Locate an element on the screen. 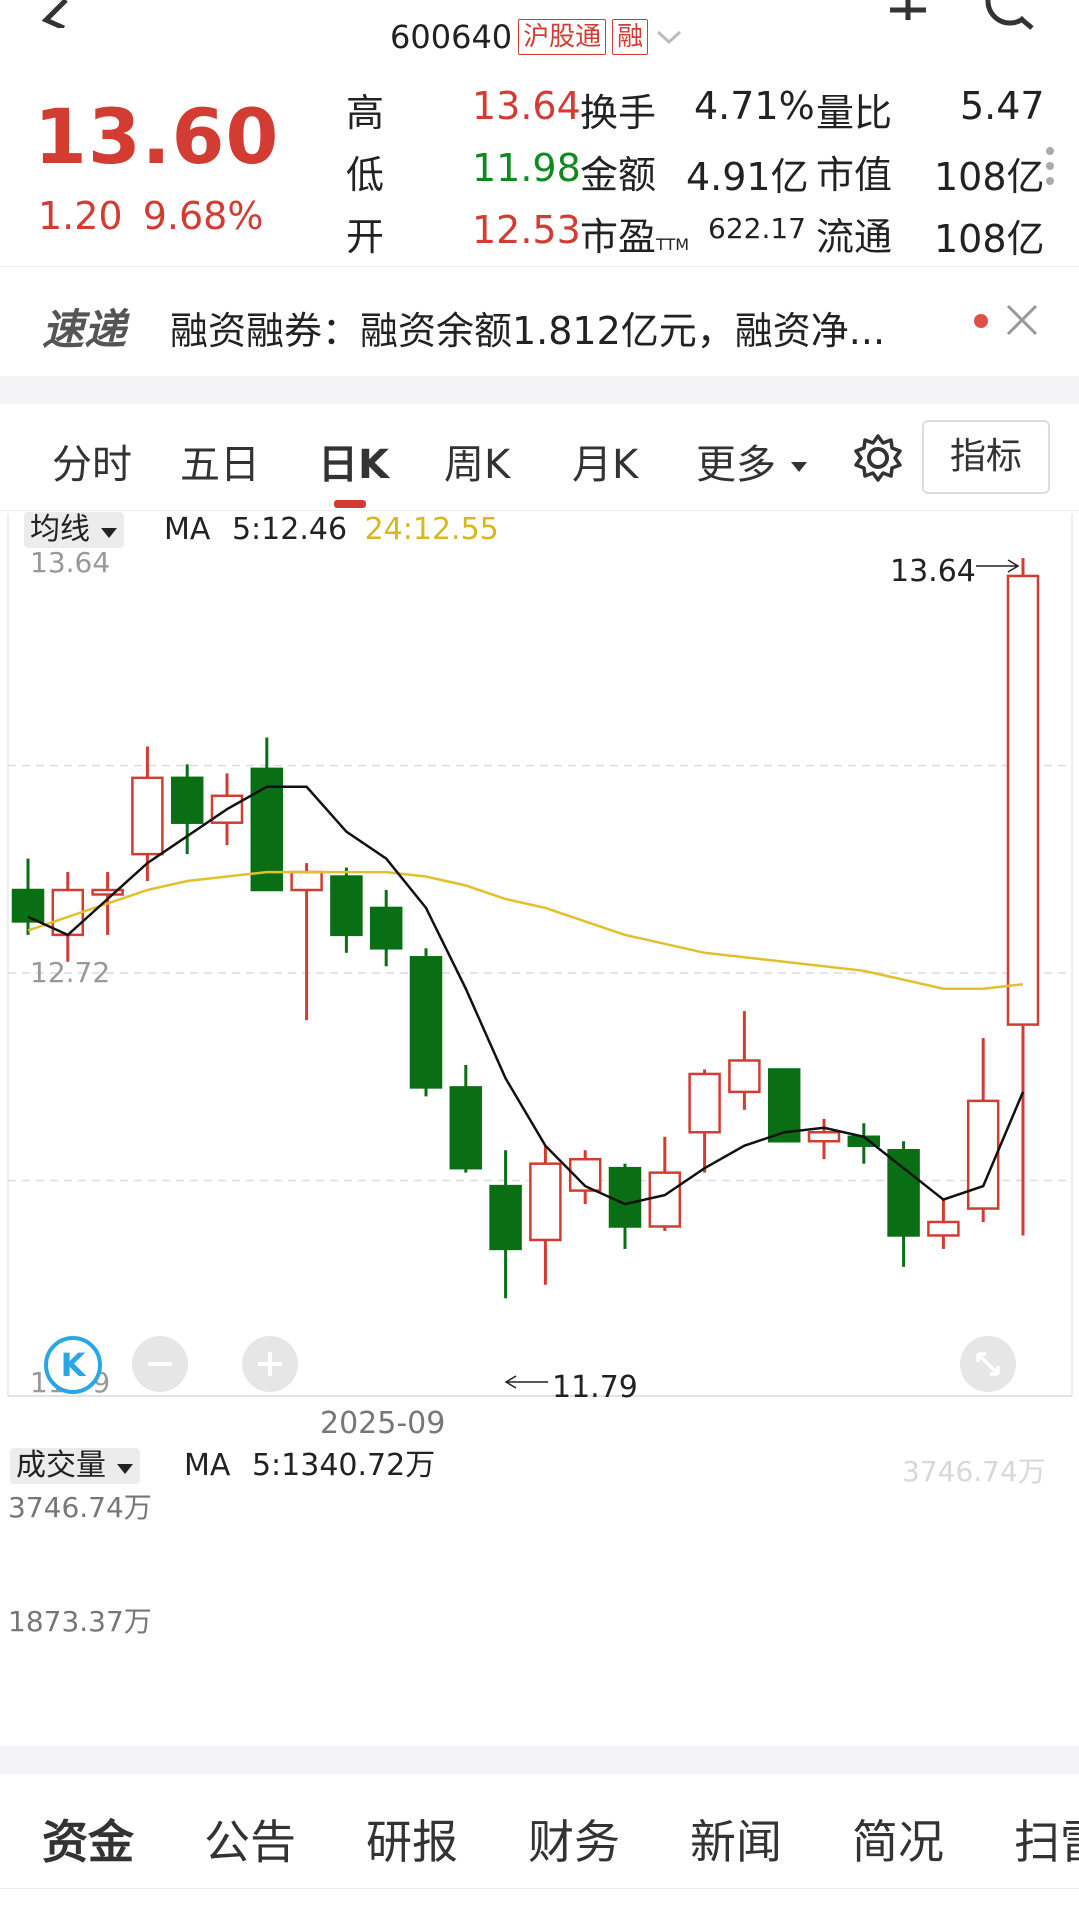  y-axis-mid-label: 12.72 is located at coordinates (70, 972).